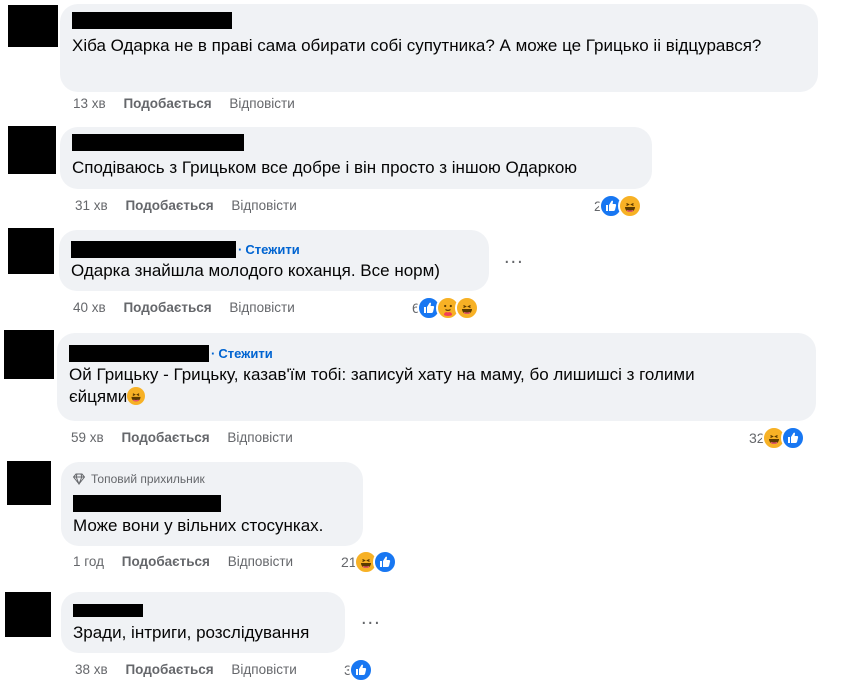 This screenshot has height=684, width=851. What do you see at coordinates (87, 437) in the screenshot?
I see `comment-time: 59 хв` at bounding box center [87, 437].